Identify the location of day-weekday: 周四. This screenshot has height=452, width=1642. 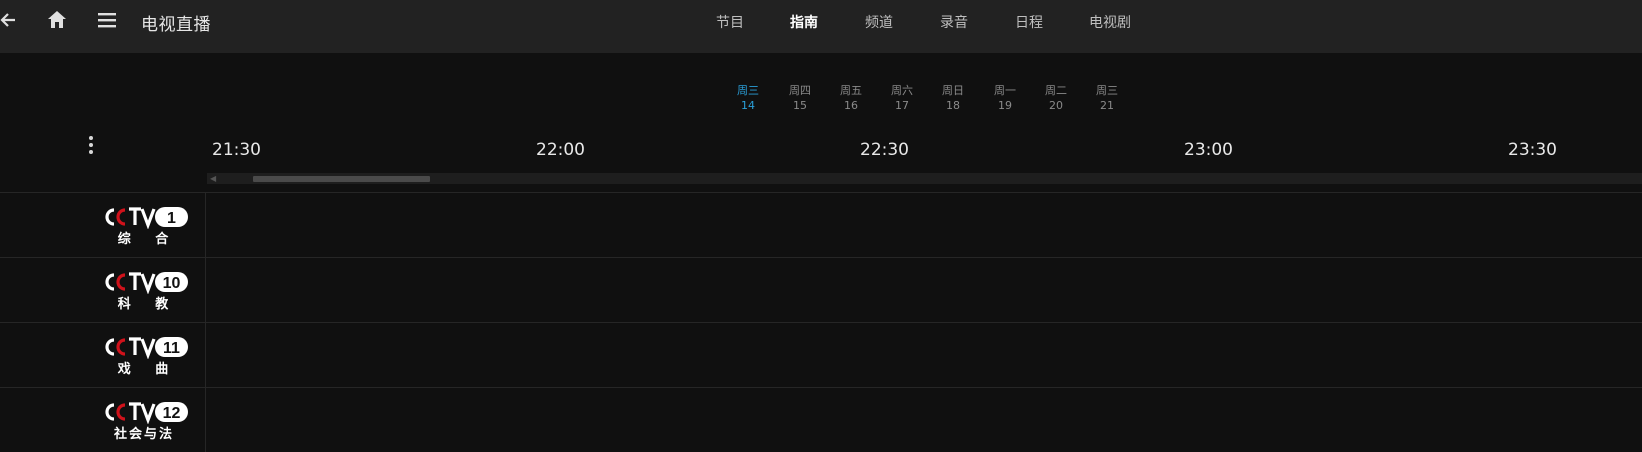
(800, 90).